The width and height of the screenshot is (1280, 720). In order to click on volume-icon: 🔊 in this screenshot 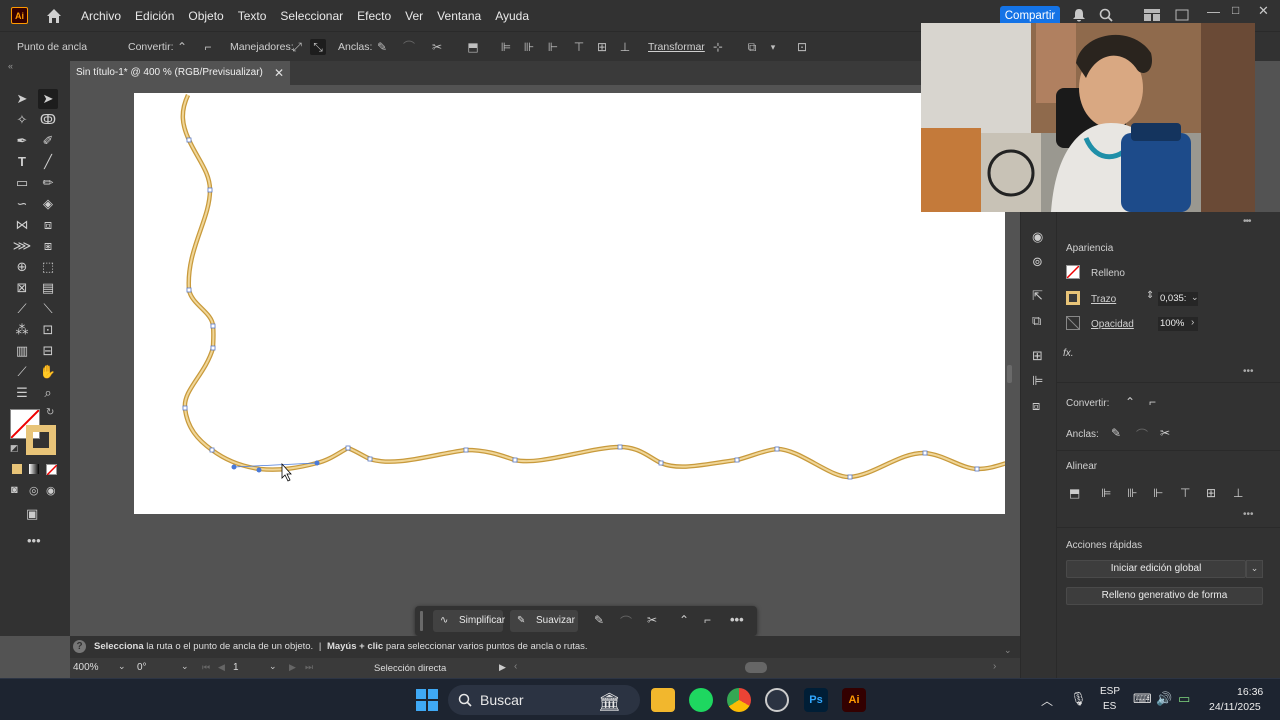, I will do `click(1164, 699)`.